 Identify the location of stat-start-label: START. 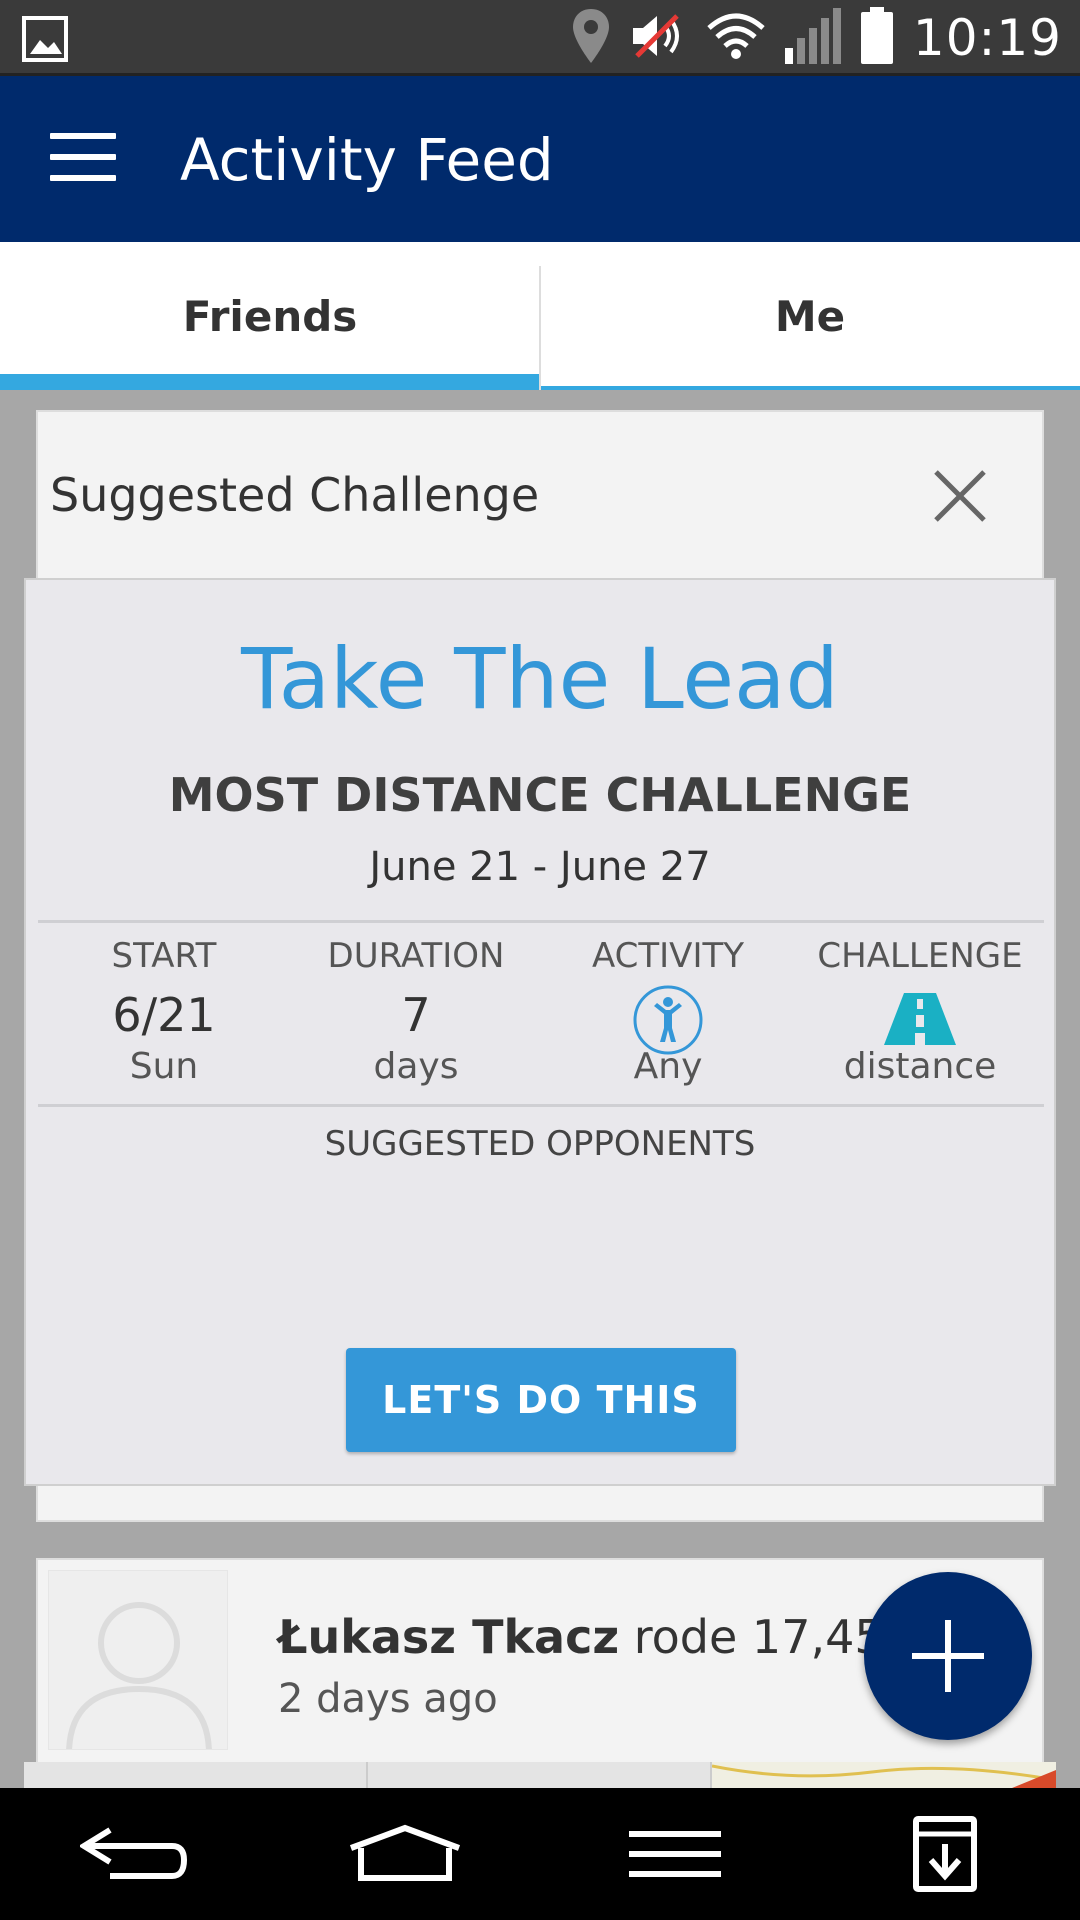
(164, 956).